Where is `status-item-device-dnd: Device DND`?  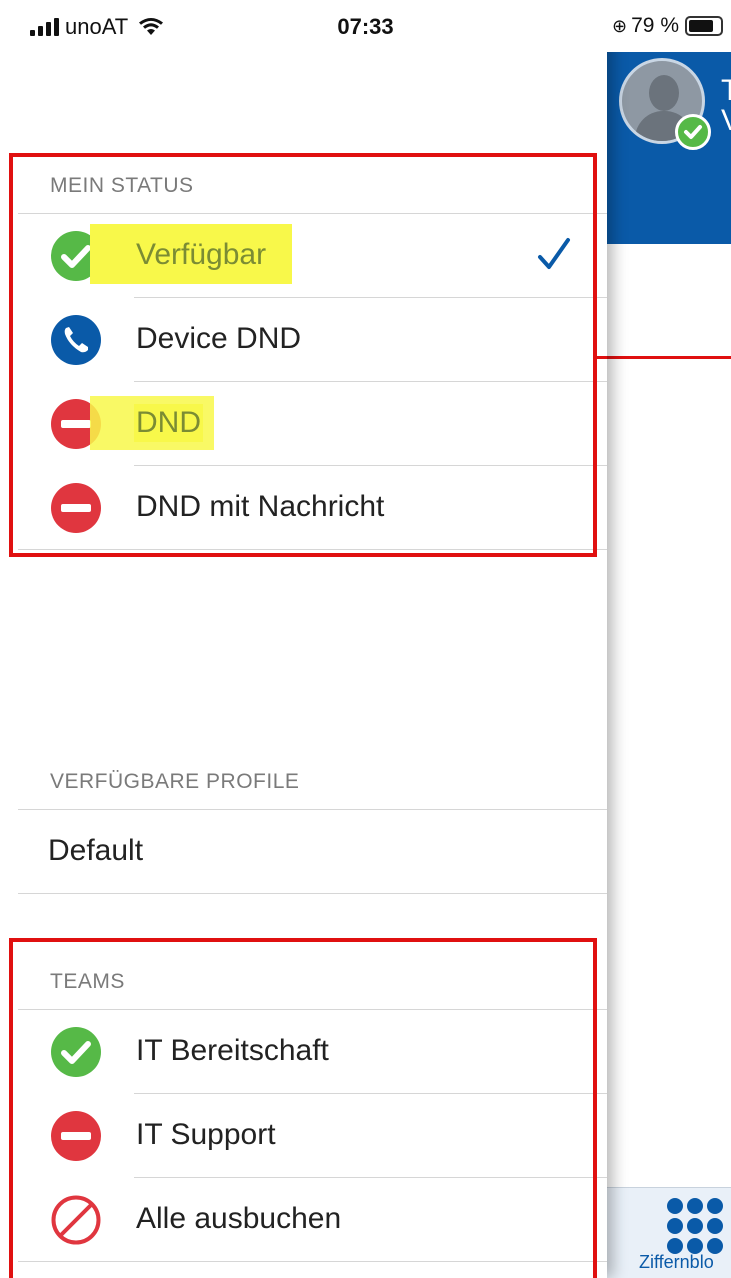
status-item-device-dnd: Device DND is located at coordinates (303, 340).